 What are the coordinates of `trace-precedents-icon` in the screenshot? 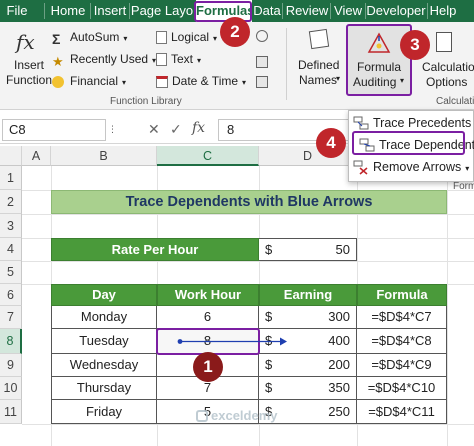 It's located at (361, 123).